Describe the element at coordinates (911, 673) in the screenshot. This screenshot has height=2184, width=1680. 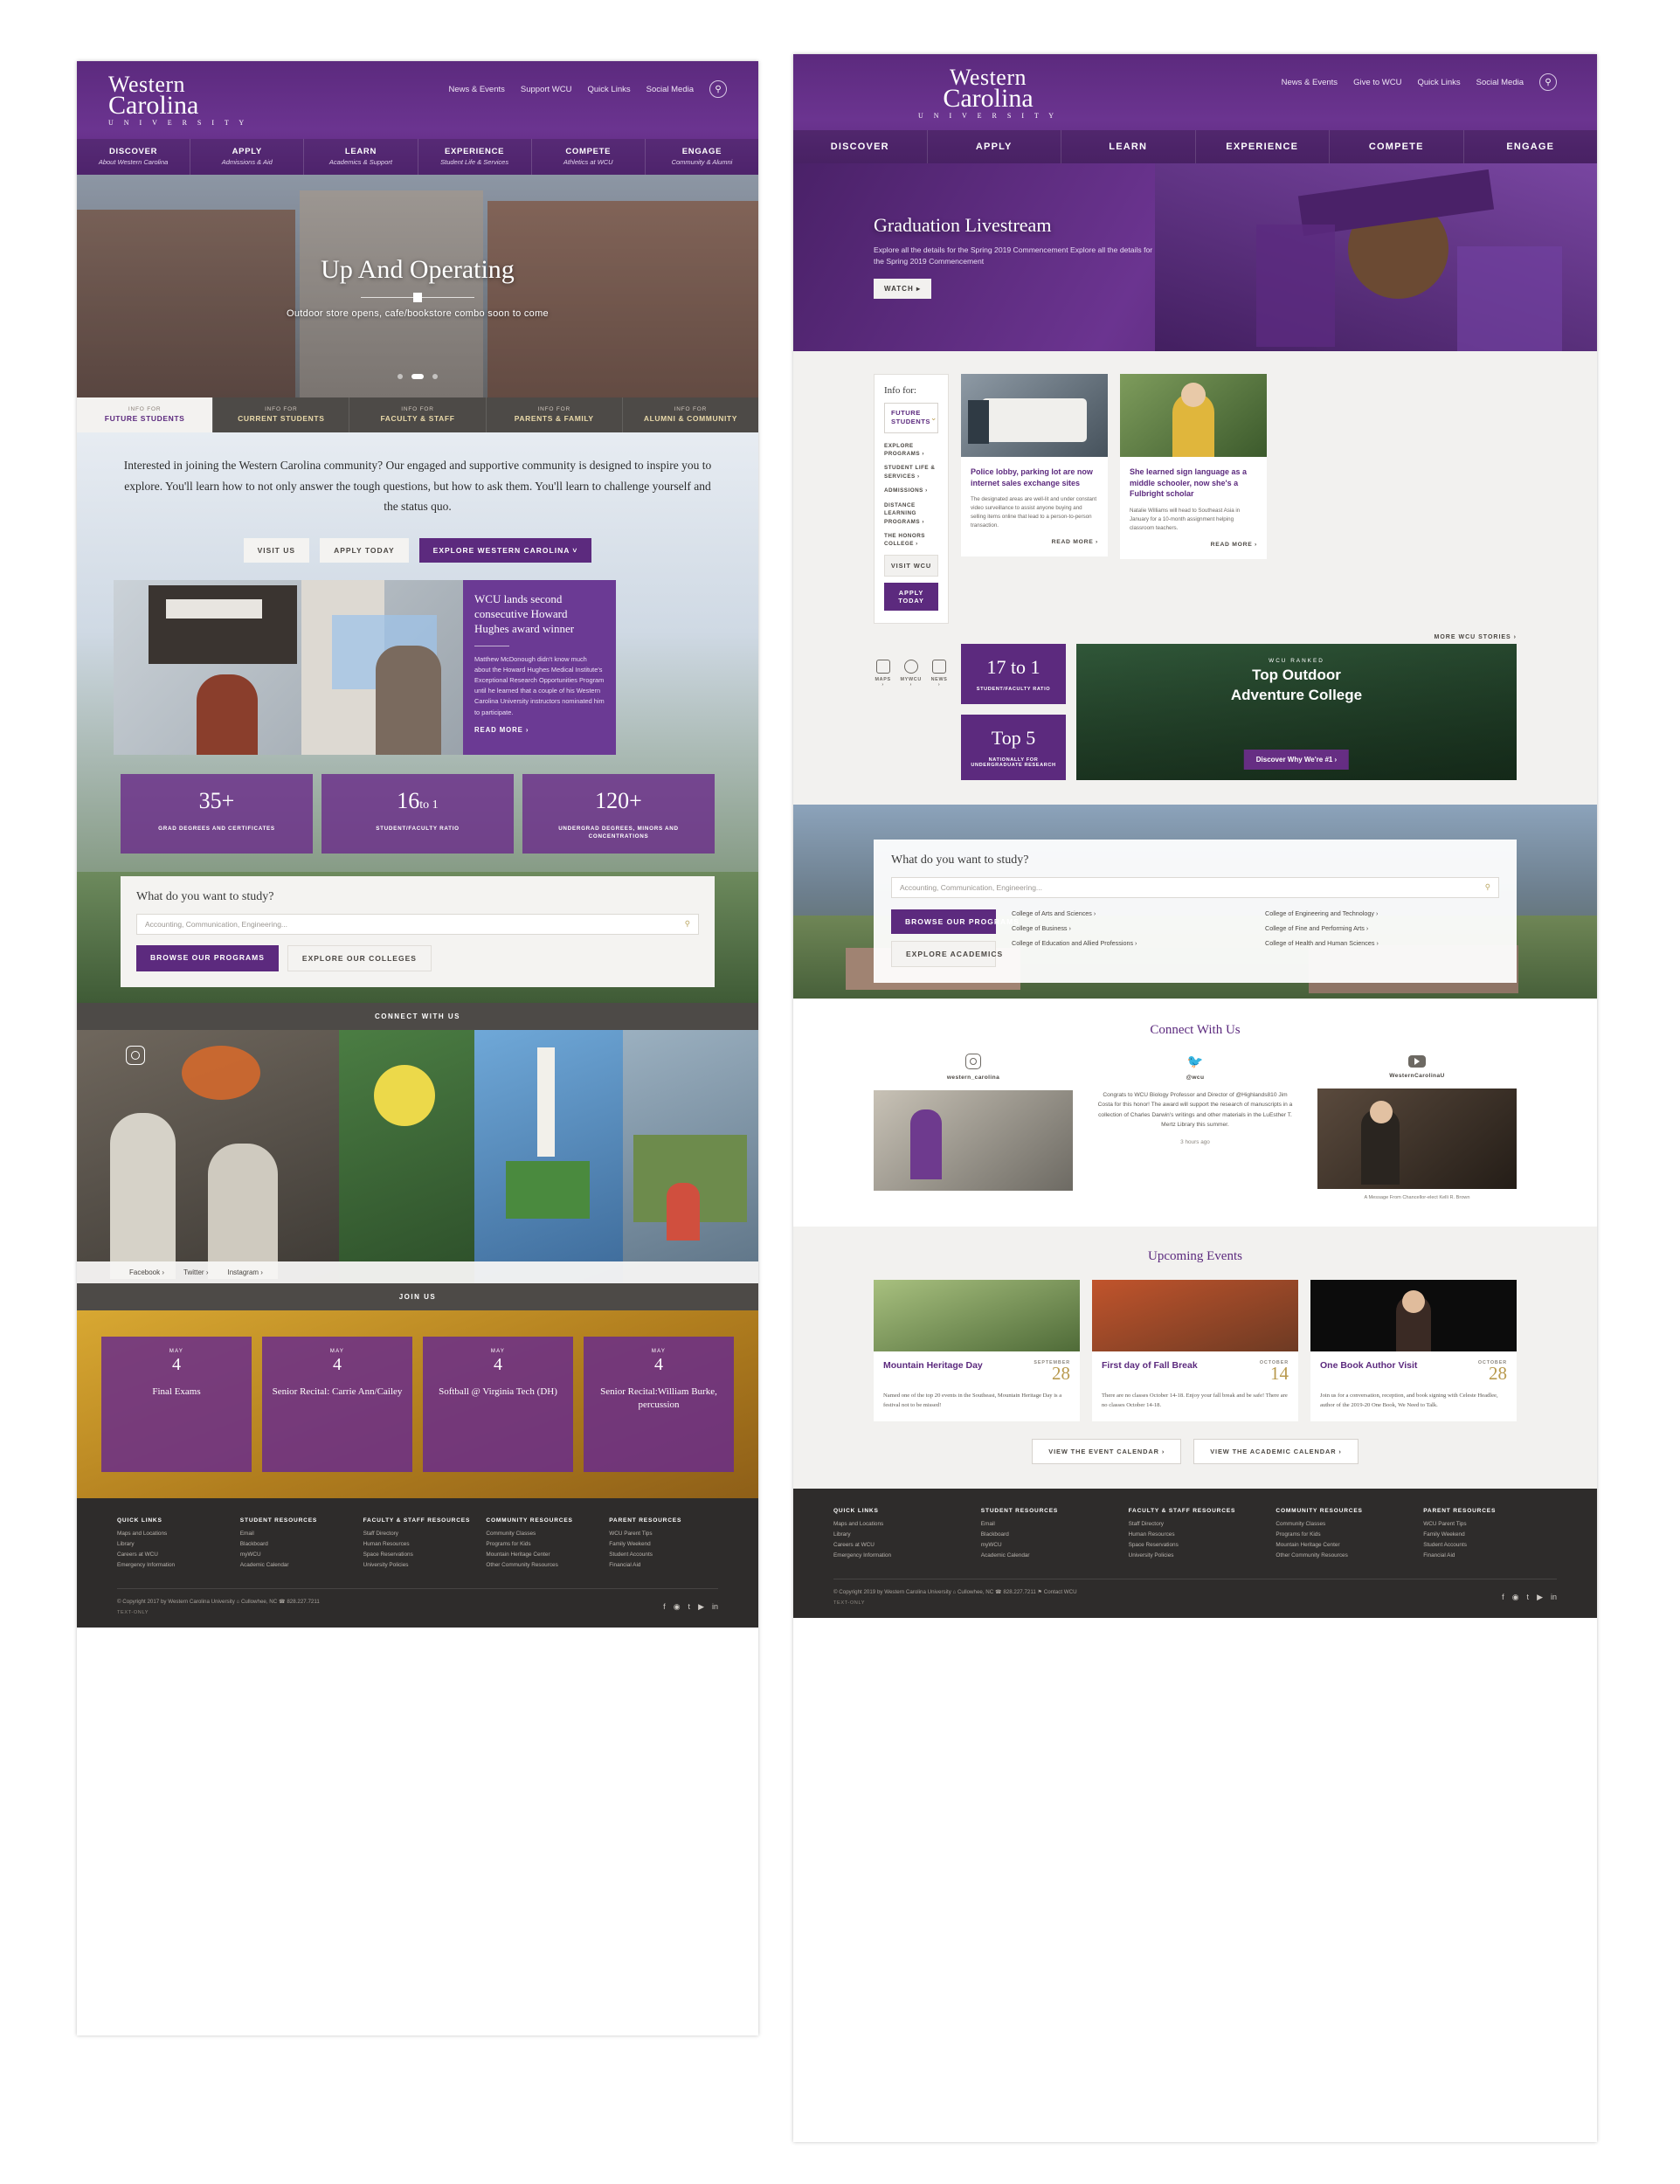
I see `quick-icon-mywcu: MYWCU ›` at that location.